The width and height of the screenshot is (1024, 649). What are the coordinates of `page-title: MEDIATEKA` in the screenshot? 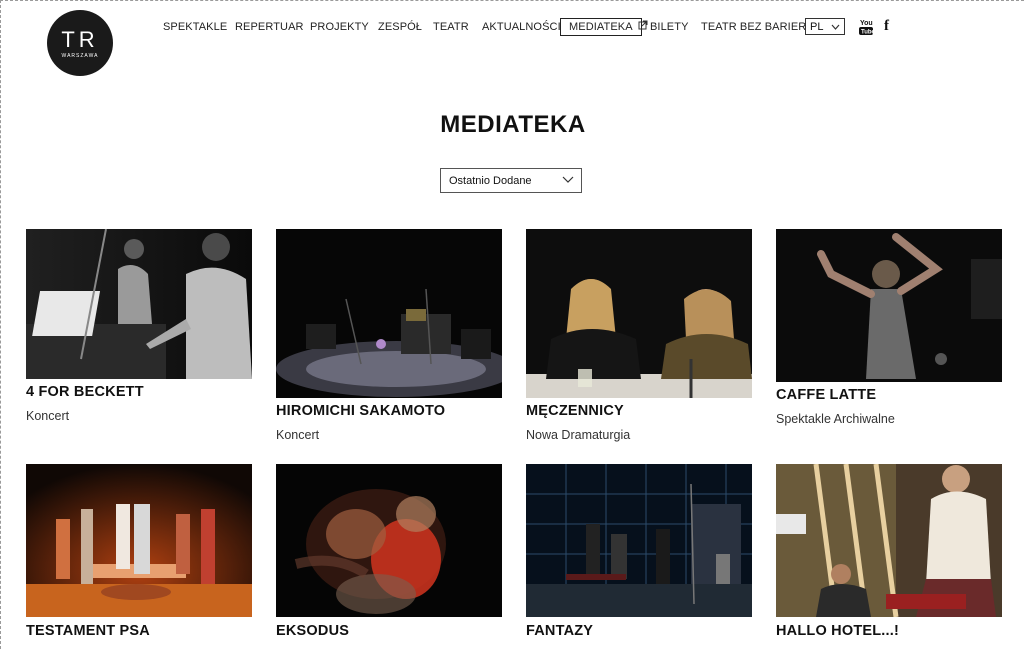 It's located at (513, 124).